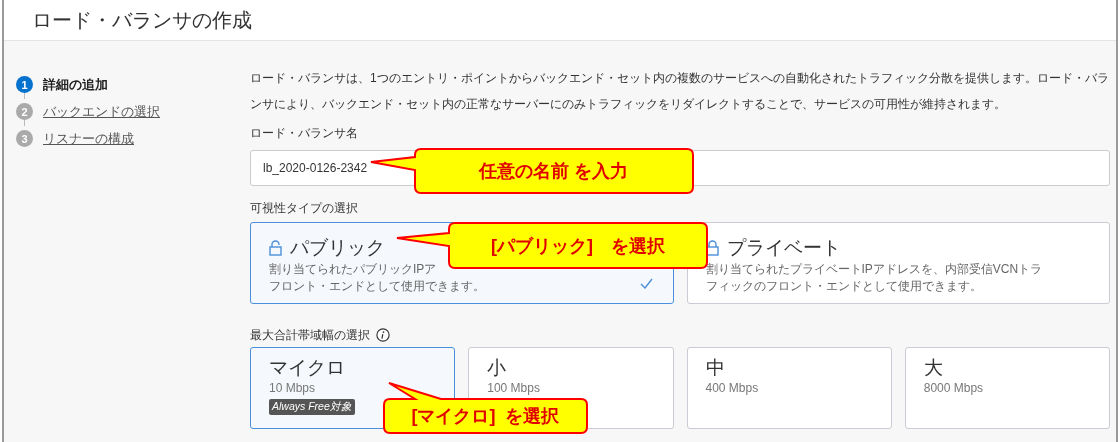  I want to click on bandwidth-speed: 8000 Mbps, so click(953, 388).